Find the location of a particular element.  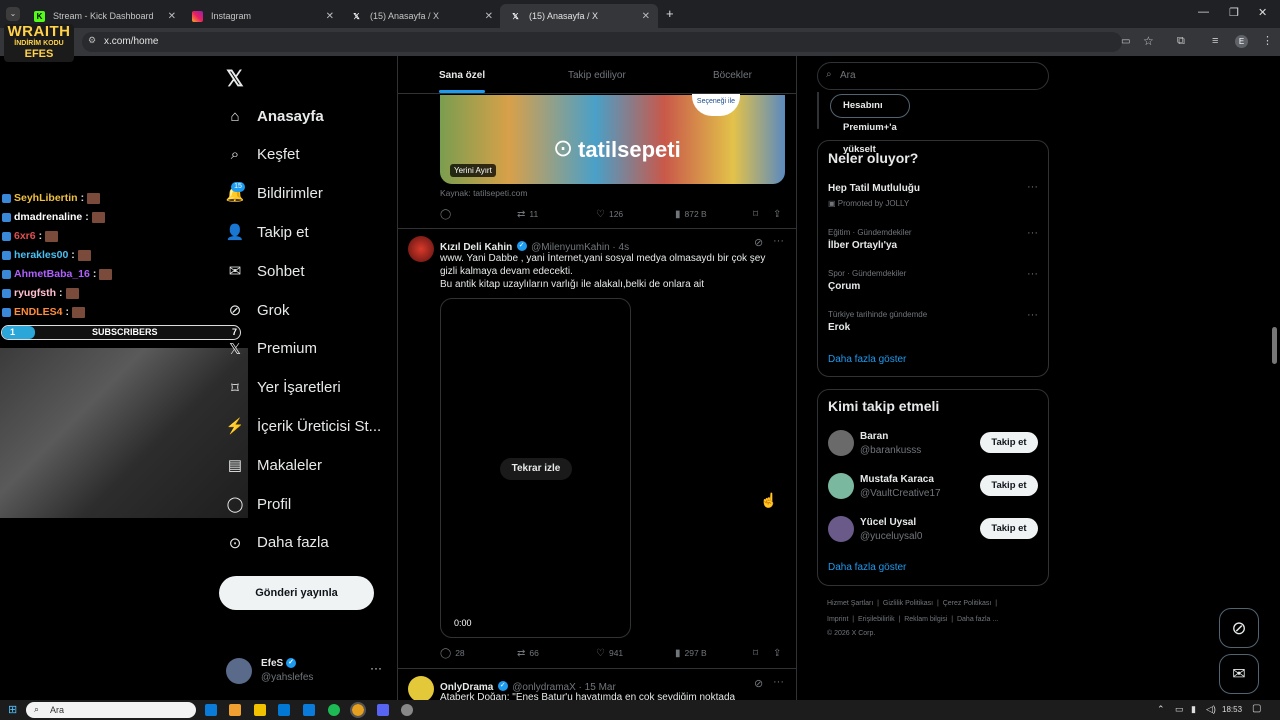

extensions-icon: ⧉ is located at coordinates (1181, 41).